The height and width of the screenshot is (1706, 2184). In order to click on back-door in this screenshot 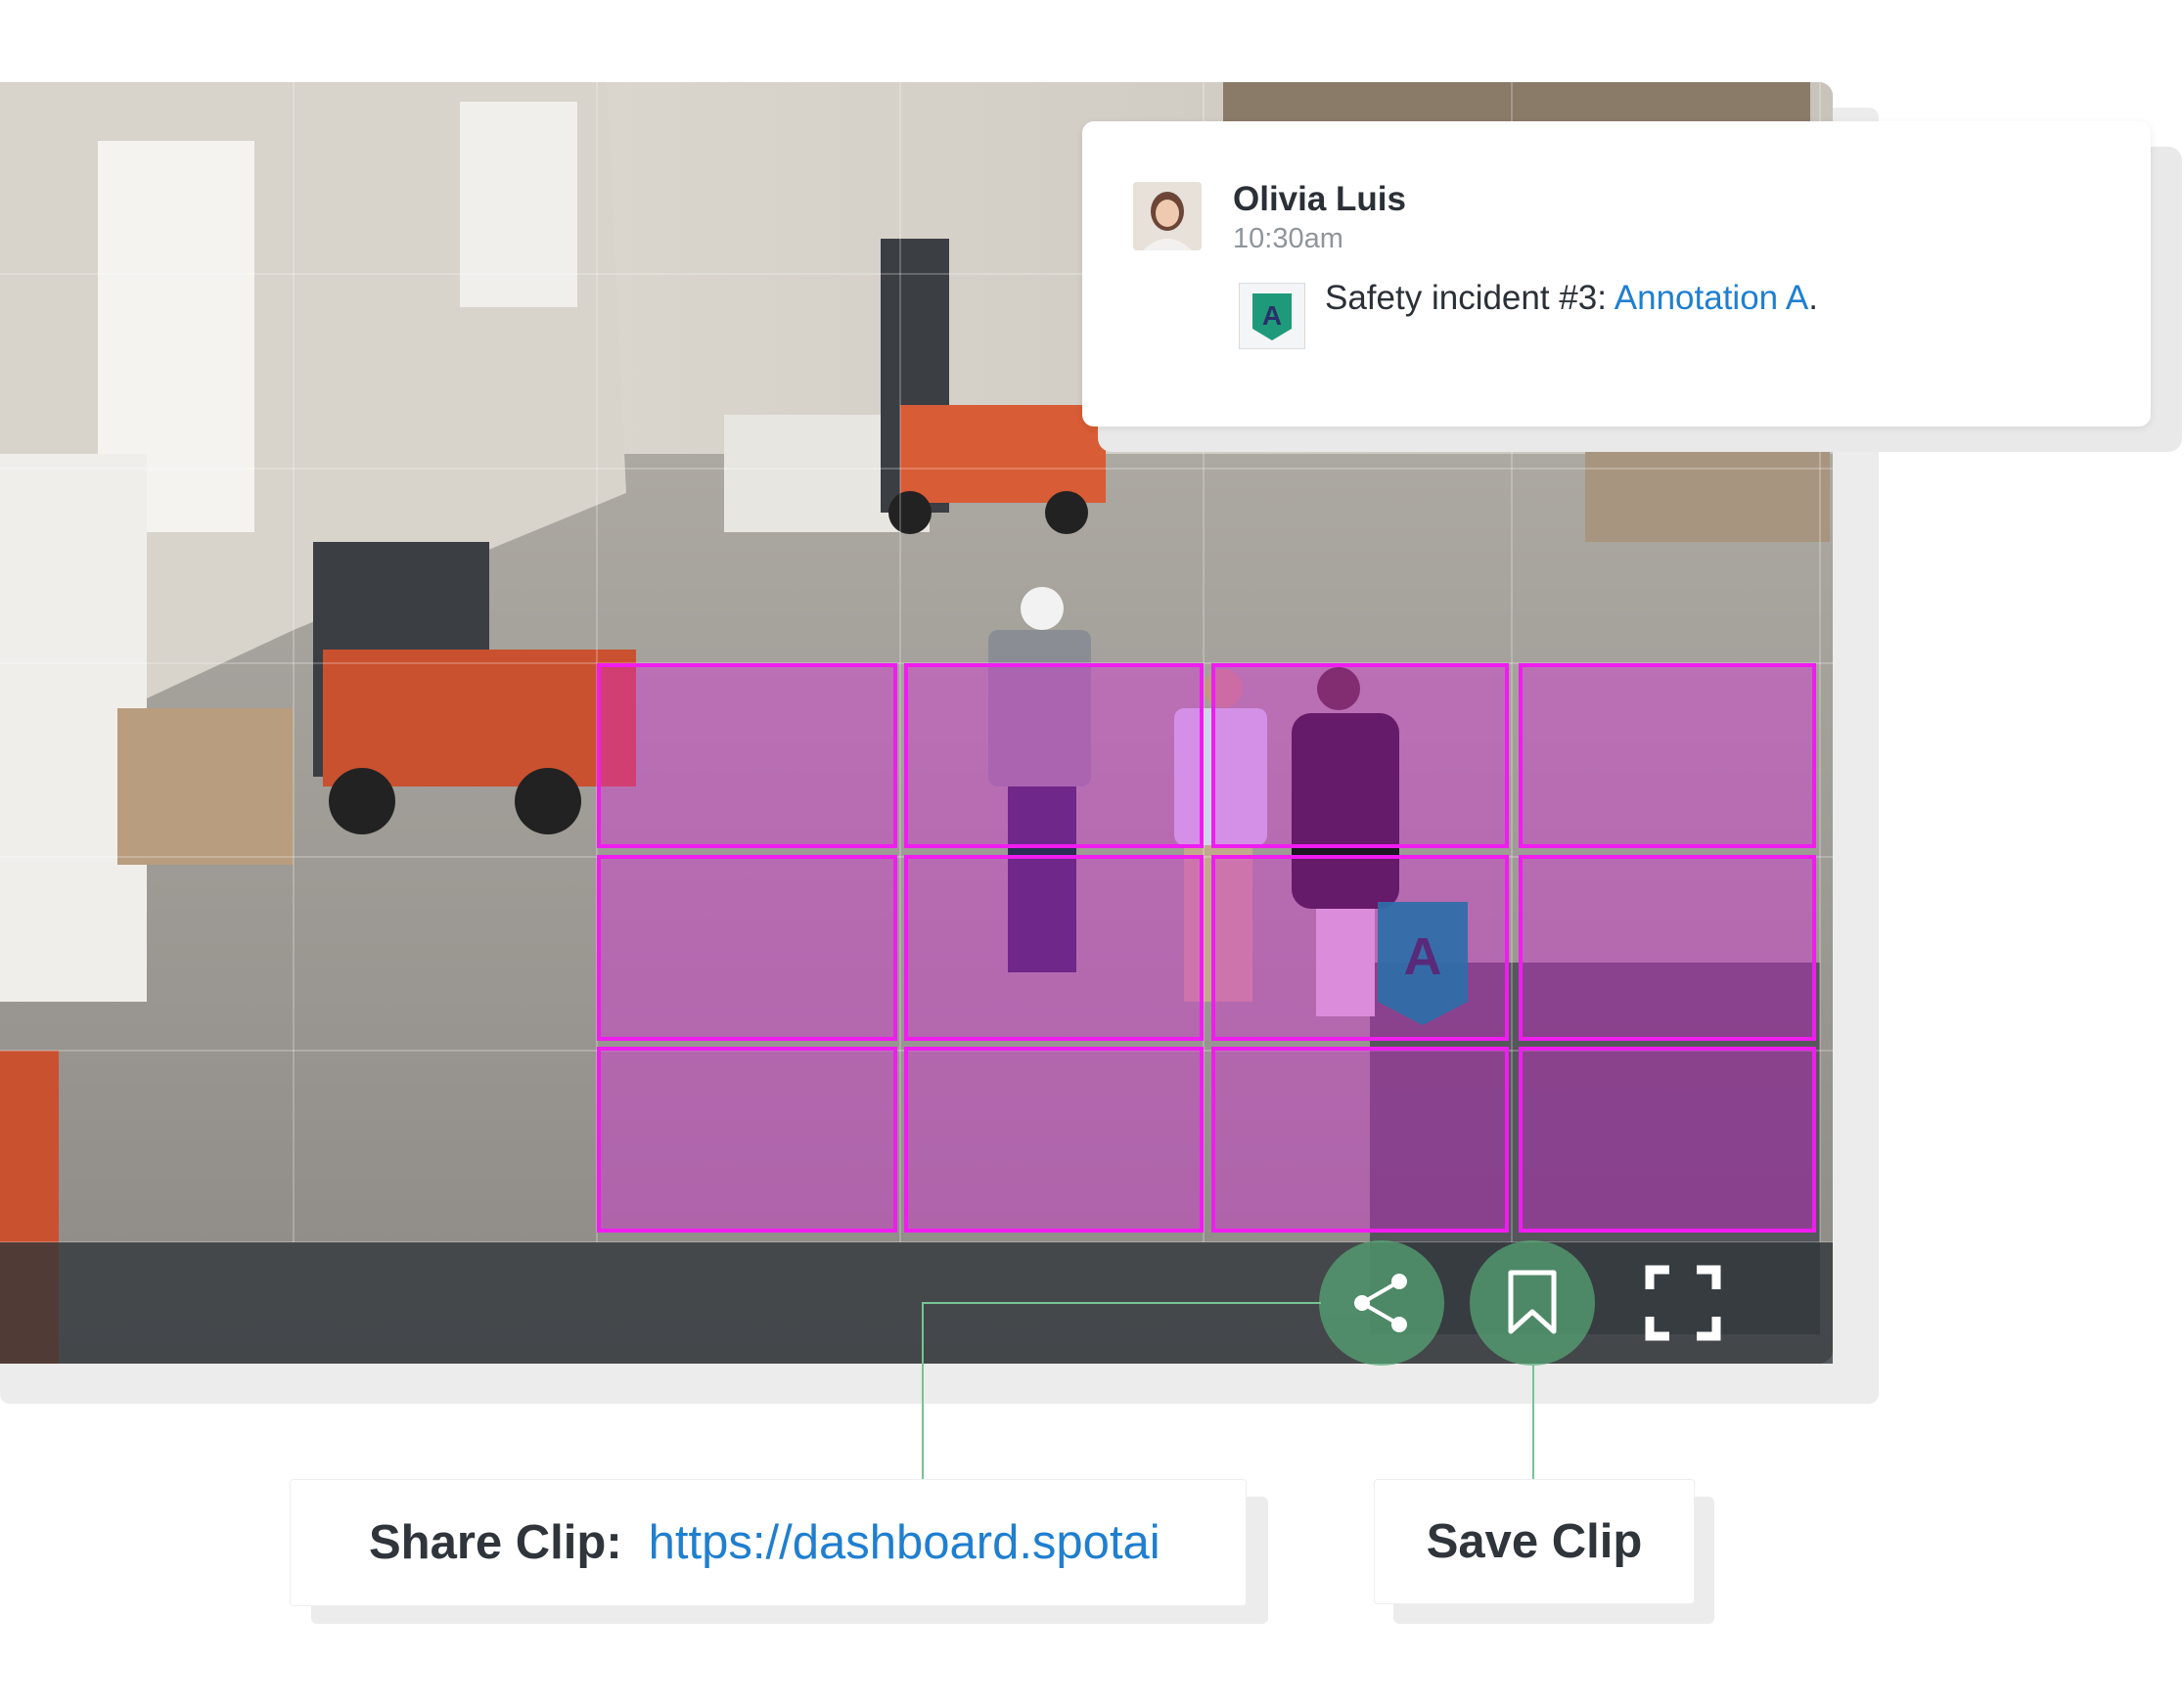, I will do `click(518, 204)`.